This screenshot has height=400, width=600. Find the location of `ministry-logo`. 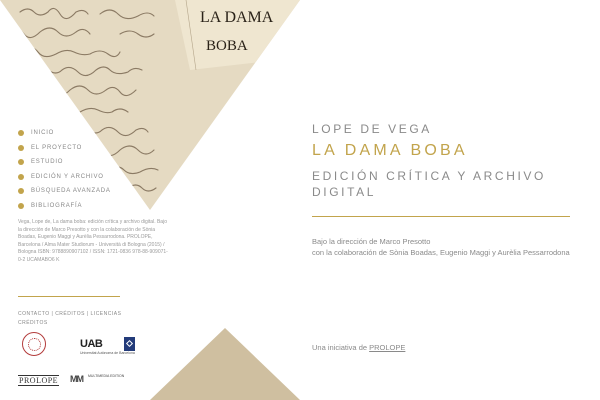

ministry-logo is located at coordinates (129, 344).